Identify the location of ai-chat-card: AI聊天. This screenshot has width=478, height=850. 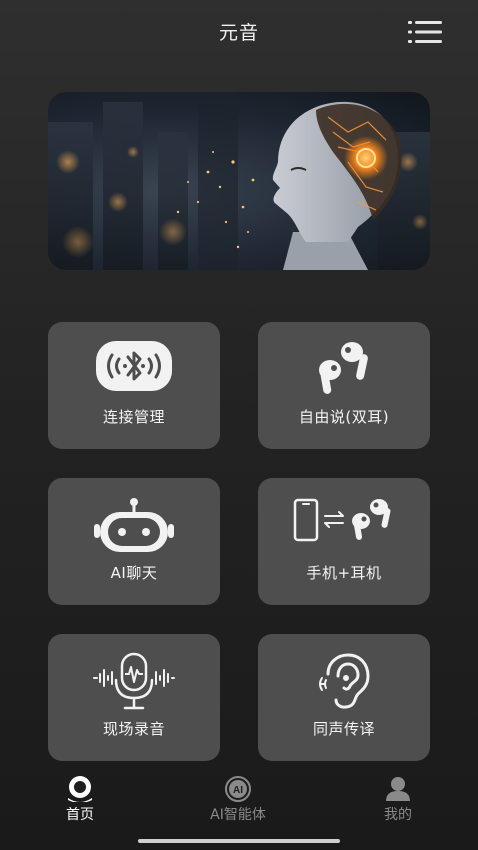
(134, 541).